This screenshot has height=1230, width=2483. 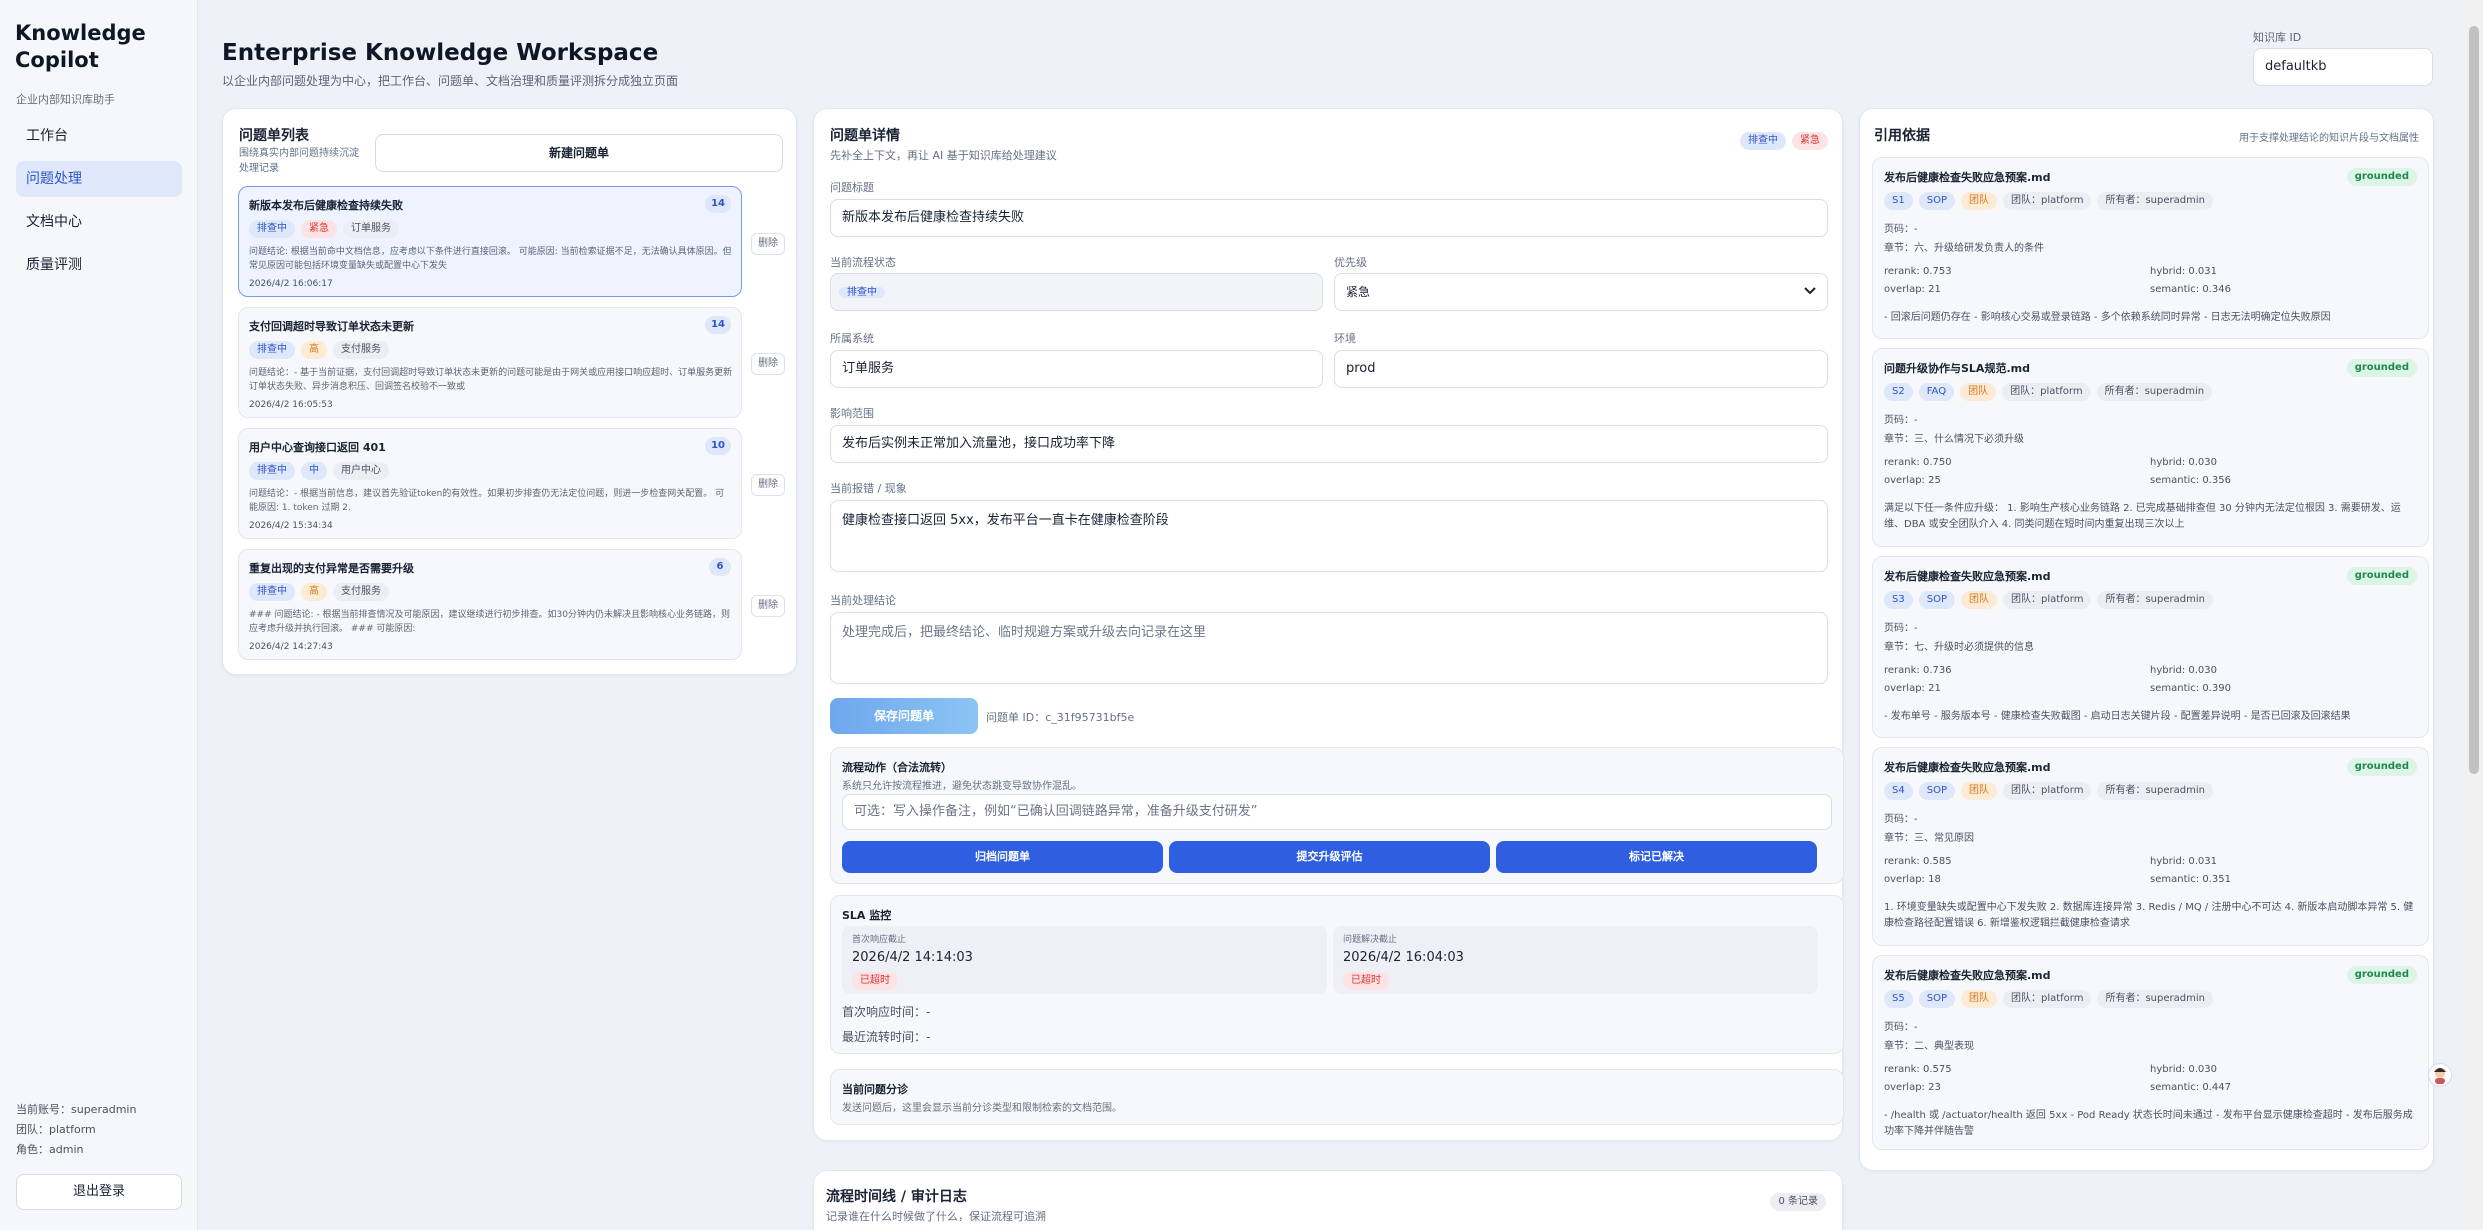 I want to click on logout-button: 退出登录, so click(x=99, y=1192).